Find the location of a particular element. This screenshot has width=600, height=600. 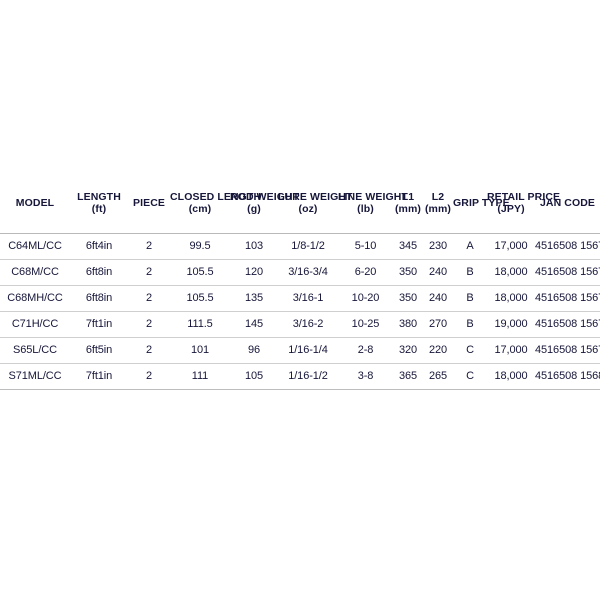

cell-l2: 220 is located at coordinates (438, 350).